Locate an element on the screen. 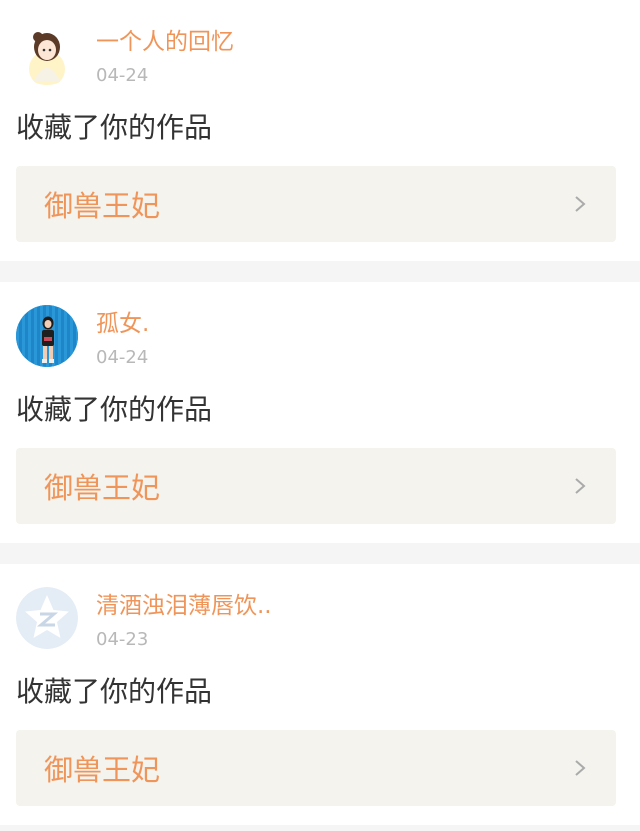 This screenshot has width=640, height=831. avatar-default-qzone-icon is located at coordinates (47, 618).